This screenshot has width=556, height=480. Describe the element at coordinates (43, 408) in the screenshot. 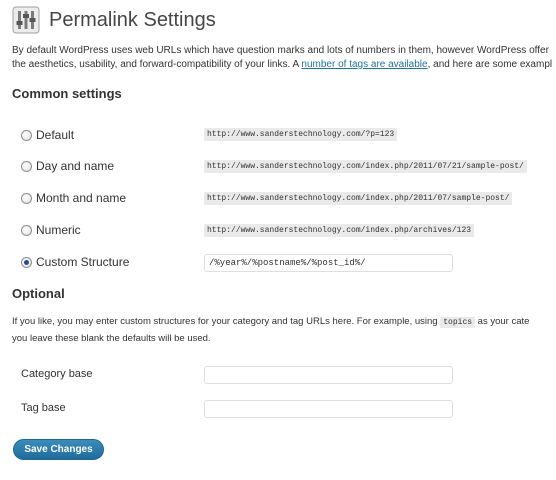

I see `tag-base-label: Tag base` at that location.